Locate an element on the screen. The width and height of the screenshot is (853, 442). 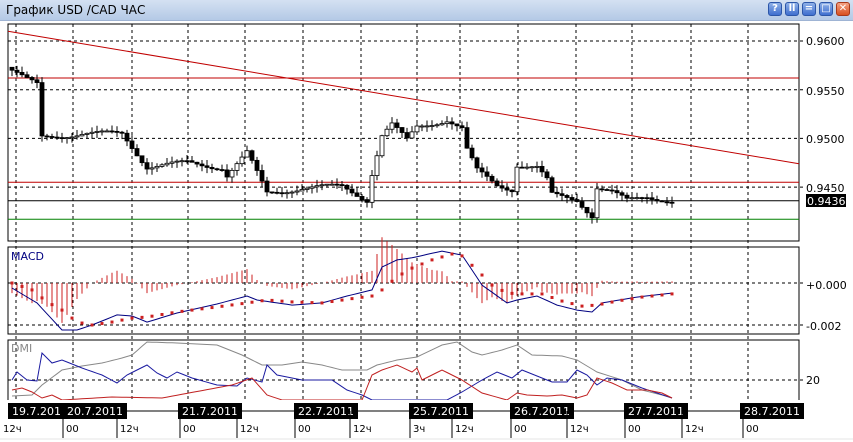
date-label: 20.7.2011 is located at coordinates (95, 411).